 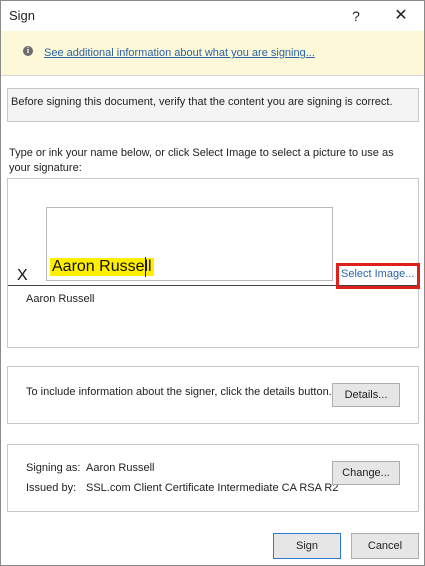 What do you see at coordinates (53, 468) in the screenshot?
I see `signing-as-label: Signing as:` at bounding box center [53, 468].